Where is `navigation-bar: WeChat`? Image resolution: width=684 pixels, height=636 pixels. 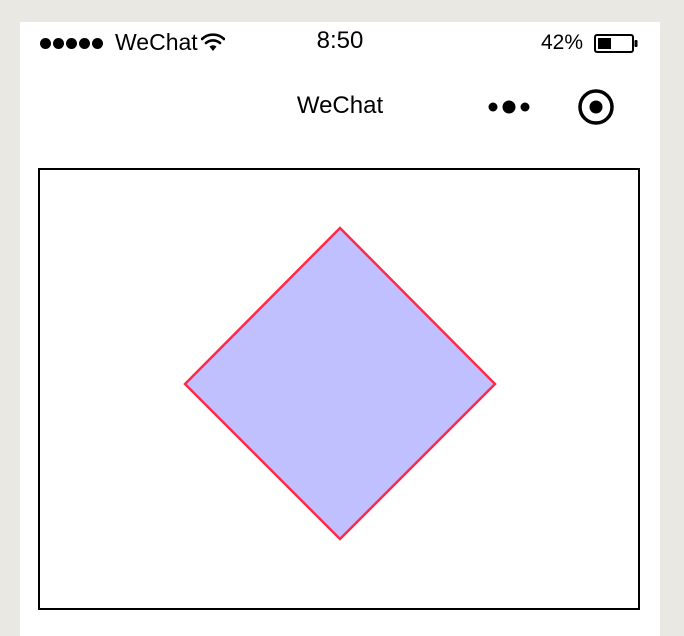
navigation-bar: WeChat is located at coordinates (340, 107).